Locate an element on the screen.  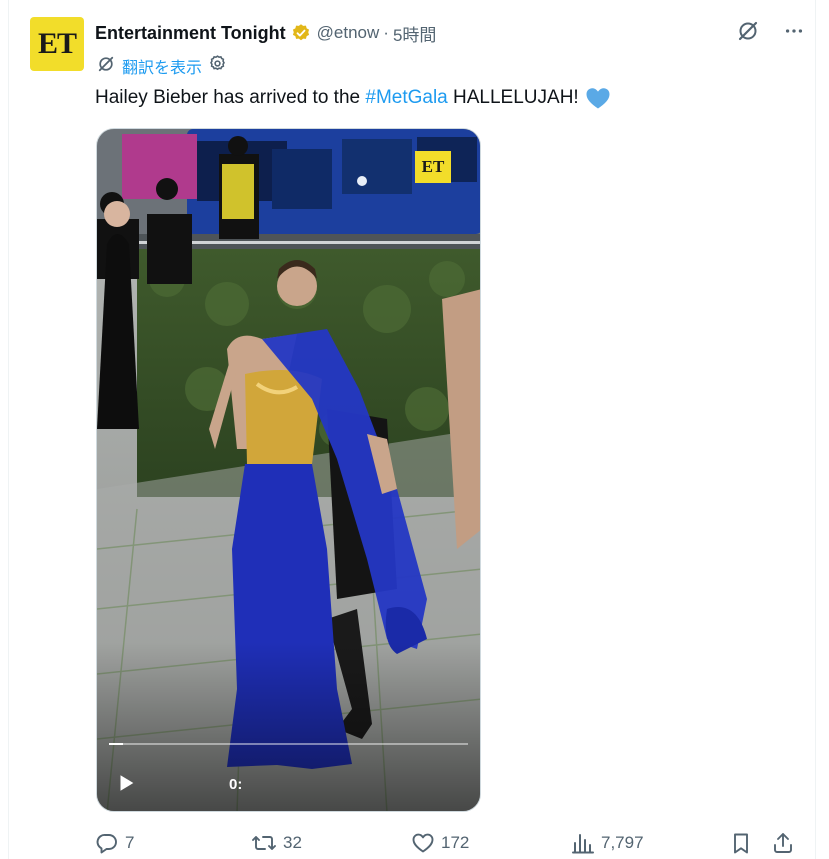
video-progress-fill is located at coordinates (116, 744).